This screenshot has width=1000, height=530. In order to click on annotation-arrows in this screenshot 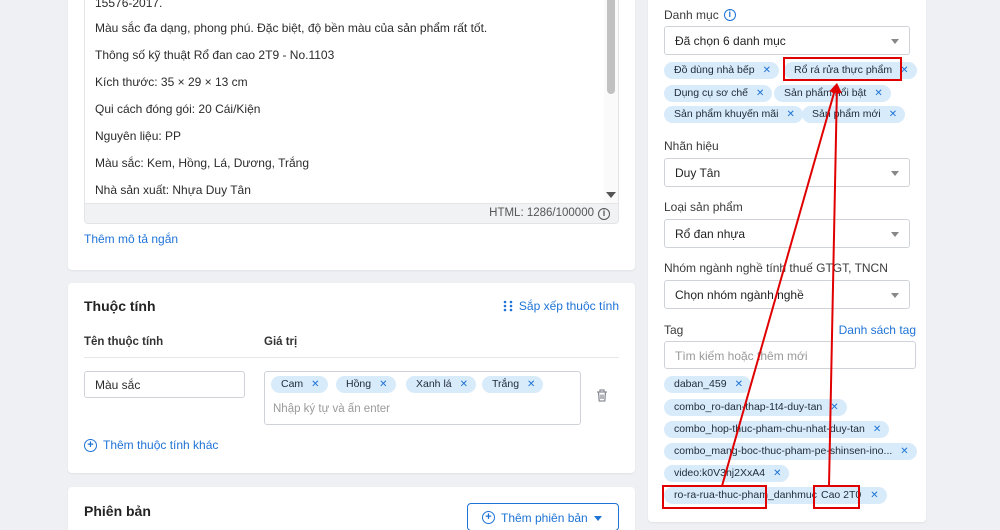, I will do `click(781, 285)`.